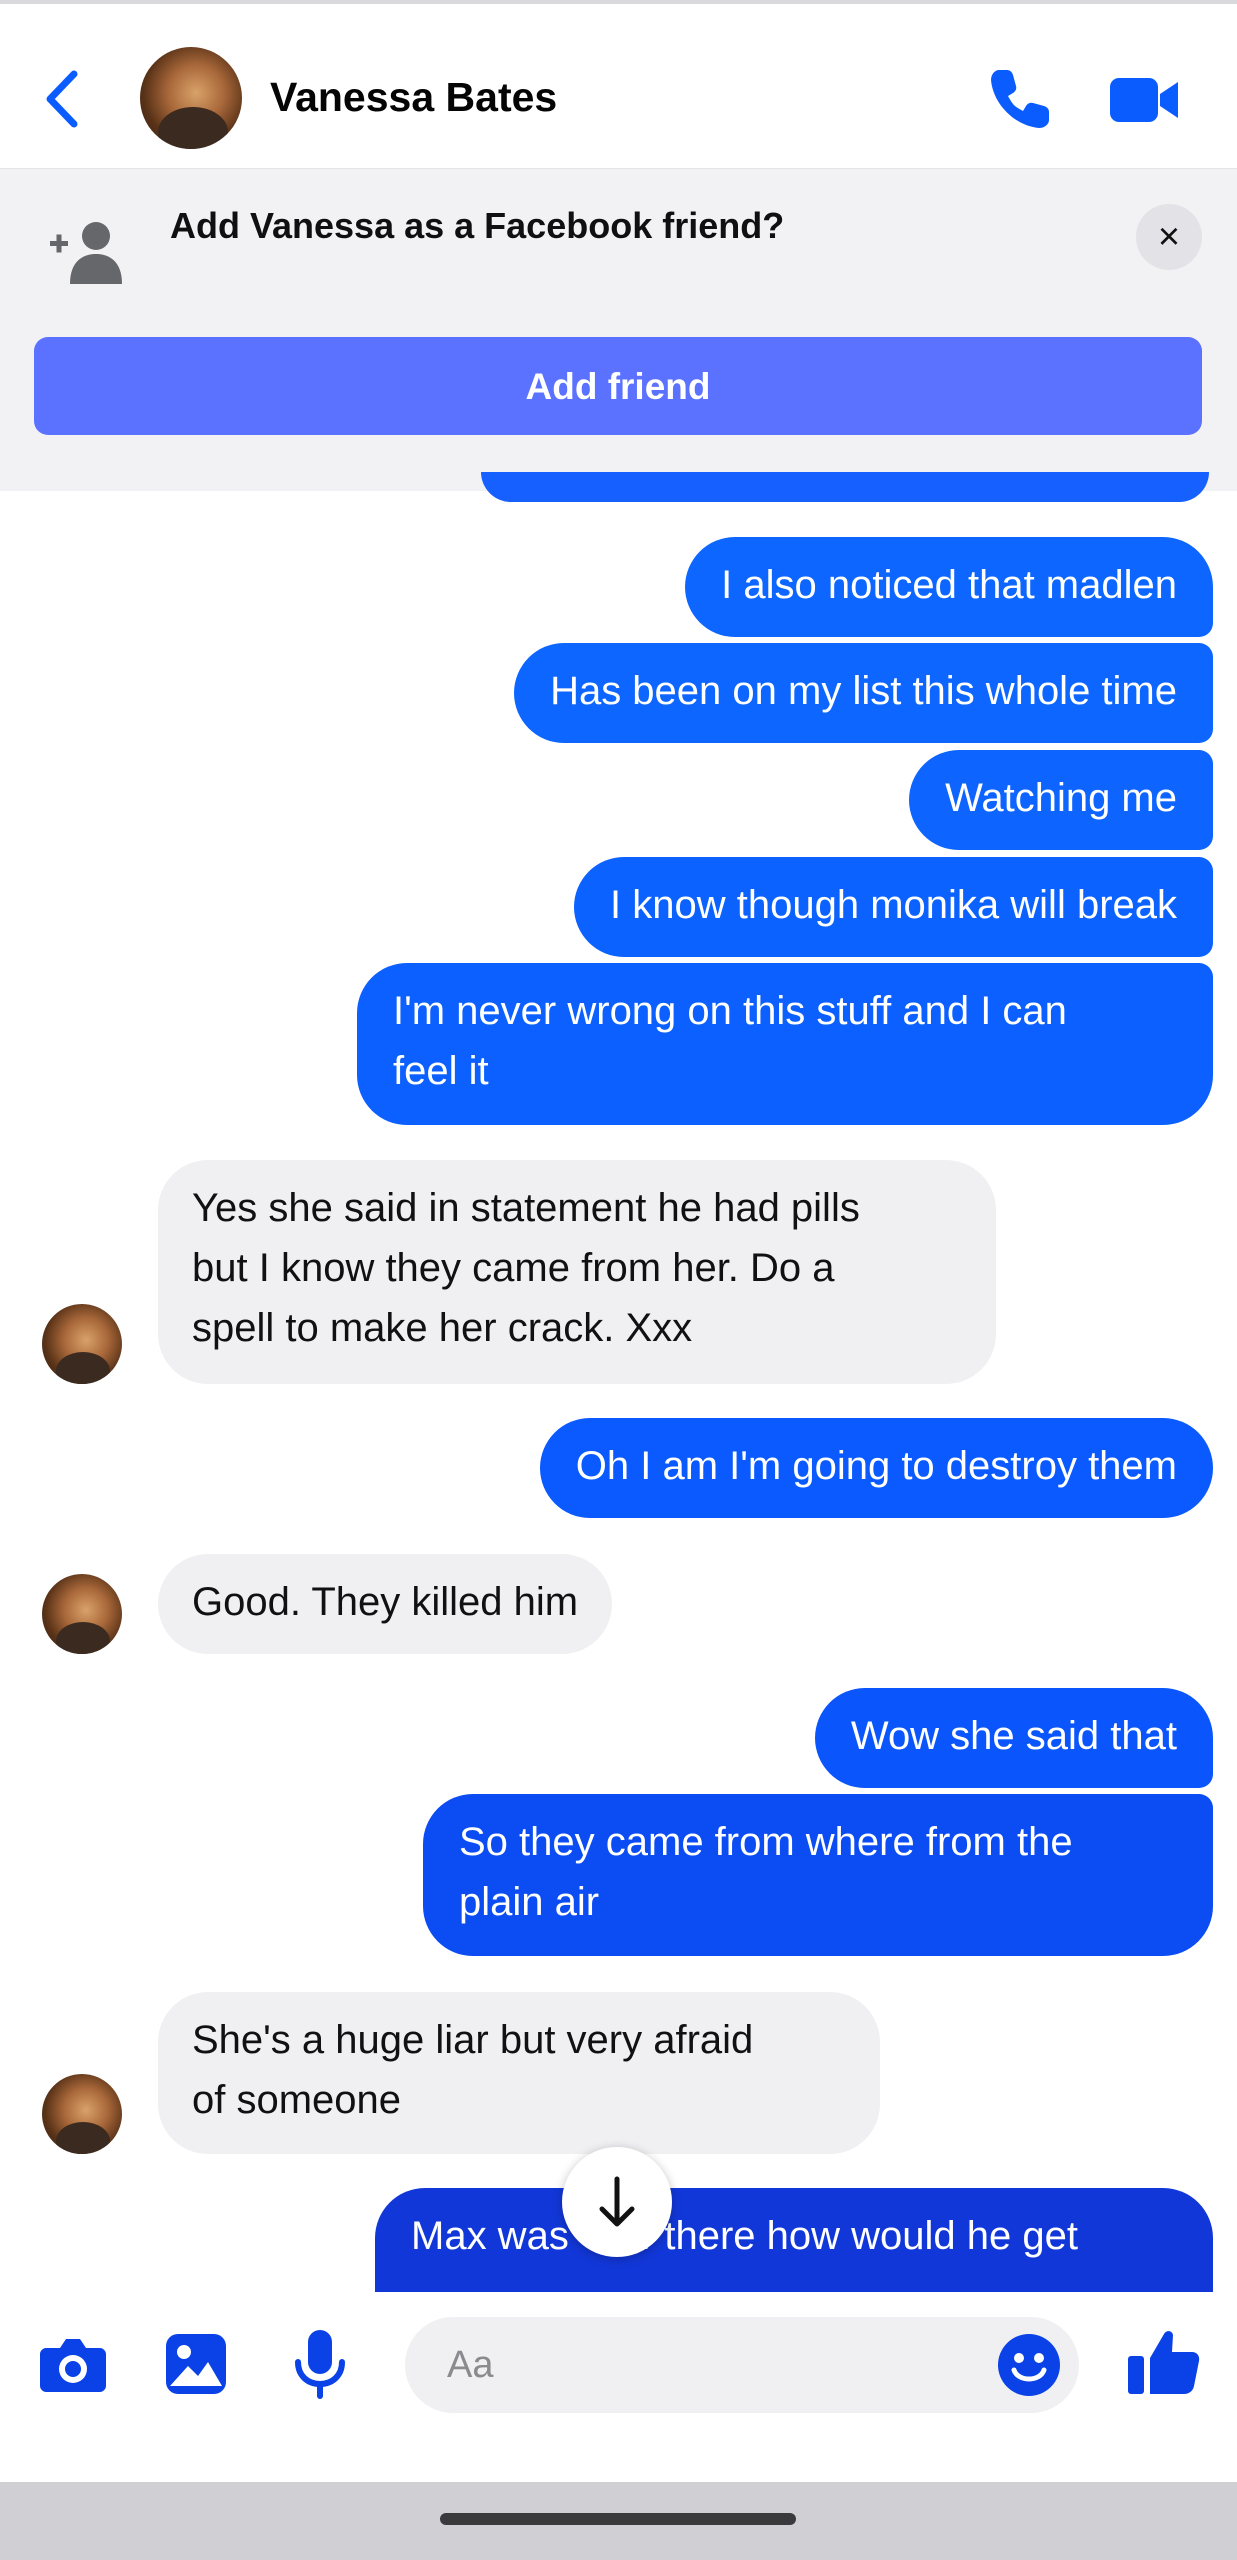 The height and width of the screenshot is (2560, 1237). I want to click on add-friend-button: Add friend, so click(618, 386).